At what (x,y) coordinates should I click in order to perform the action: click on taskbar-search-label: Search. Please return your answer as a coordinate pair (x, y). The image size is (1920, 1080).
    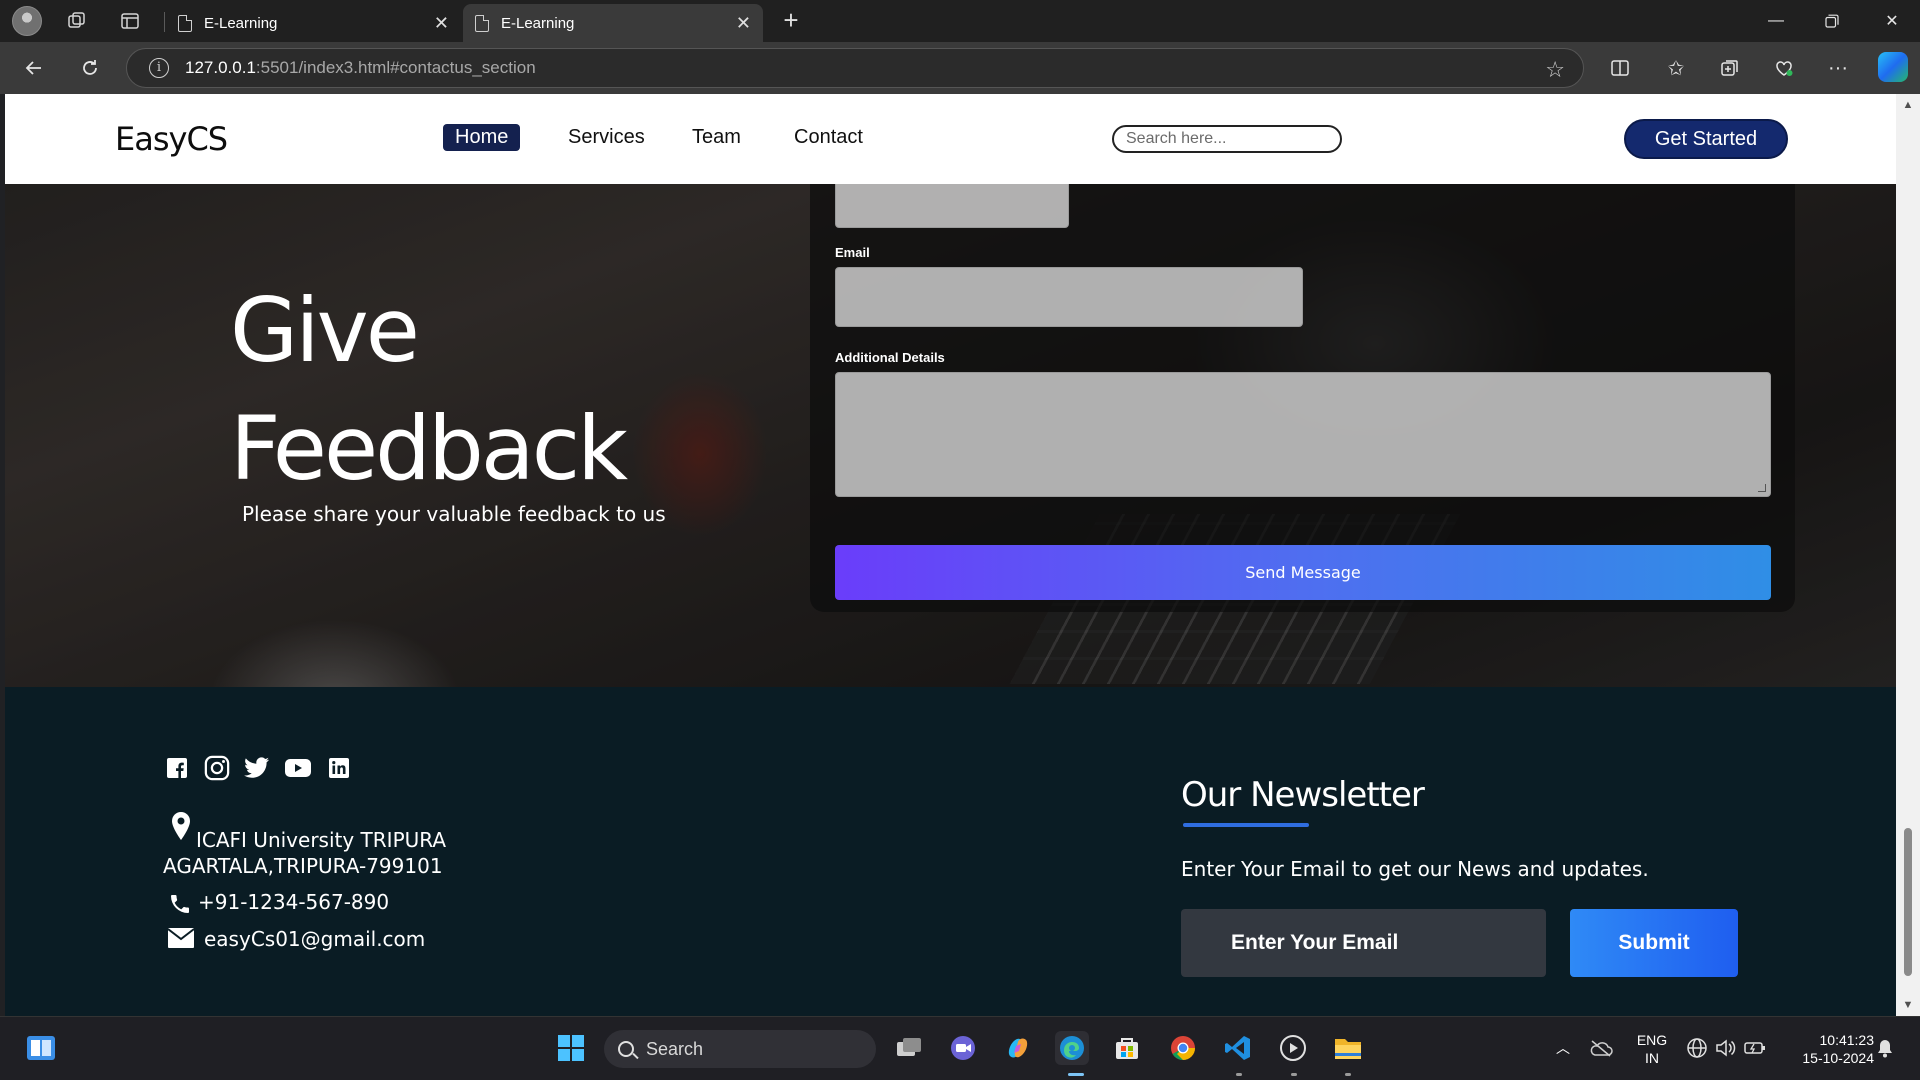
    Looking at the image, I should click on (675, 1048).